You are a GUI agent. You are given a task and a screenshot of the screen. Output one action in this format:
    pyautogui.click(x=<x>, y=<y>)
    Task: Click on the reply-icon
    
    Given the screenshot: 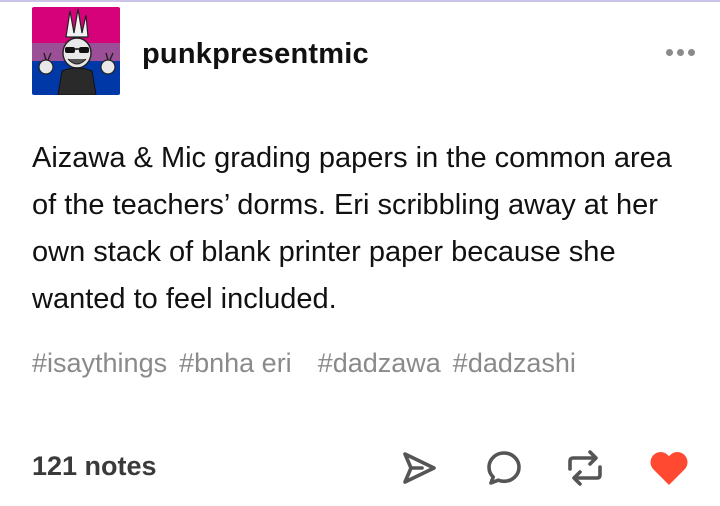 What is the action you would take?
    pyautogui.click(x=504, y=468)
    